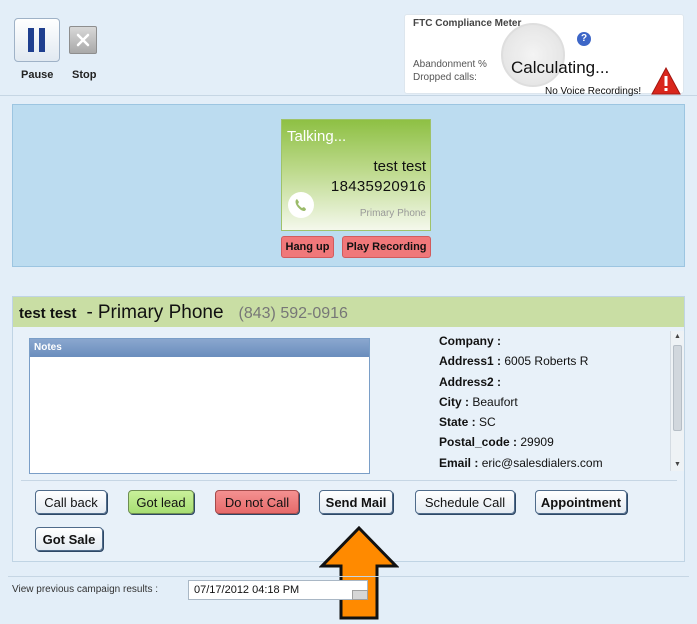 The width and height of the screenshot is (697, 624). What do you see at coordinates (555, 425) in the screenshot?
I see `info-state: State : SC` at bounding box center [555, 425].